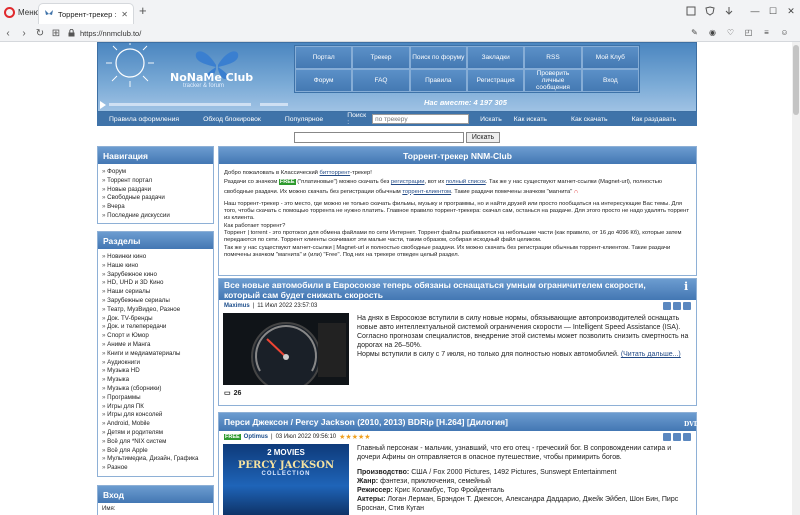 This screenshot has height=515, width=800. I want to click on nav-faq: FAQ, so click(381, 80).